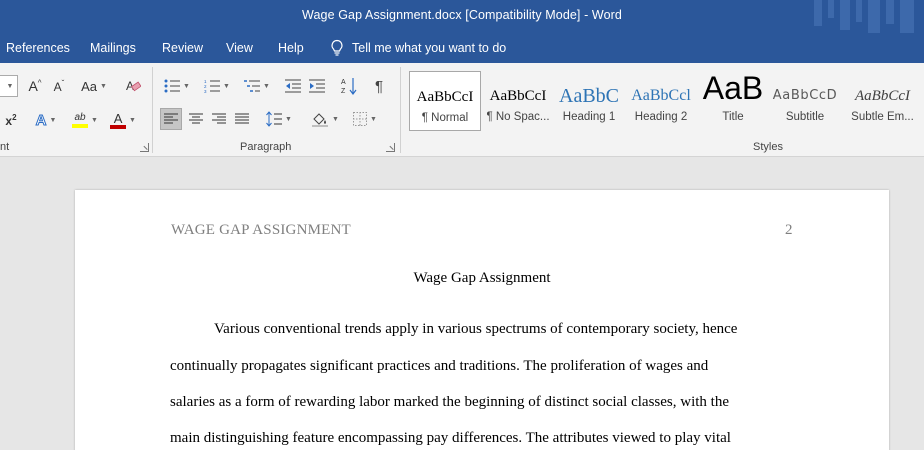 This screenshot has width=924, height=450. Describe the element at coordinates (89, 86) in the screenshot. I see `change-case-icon: Aa` at that location.